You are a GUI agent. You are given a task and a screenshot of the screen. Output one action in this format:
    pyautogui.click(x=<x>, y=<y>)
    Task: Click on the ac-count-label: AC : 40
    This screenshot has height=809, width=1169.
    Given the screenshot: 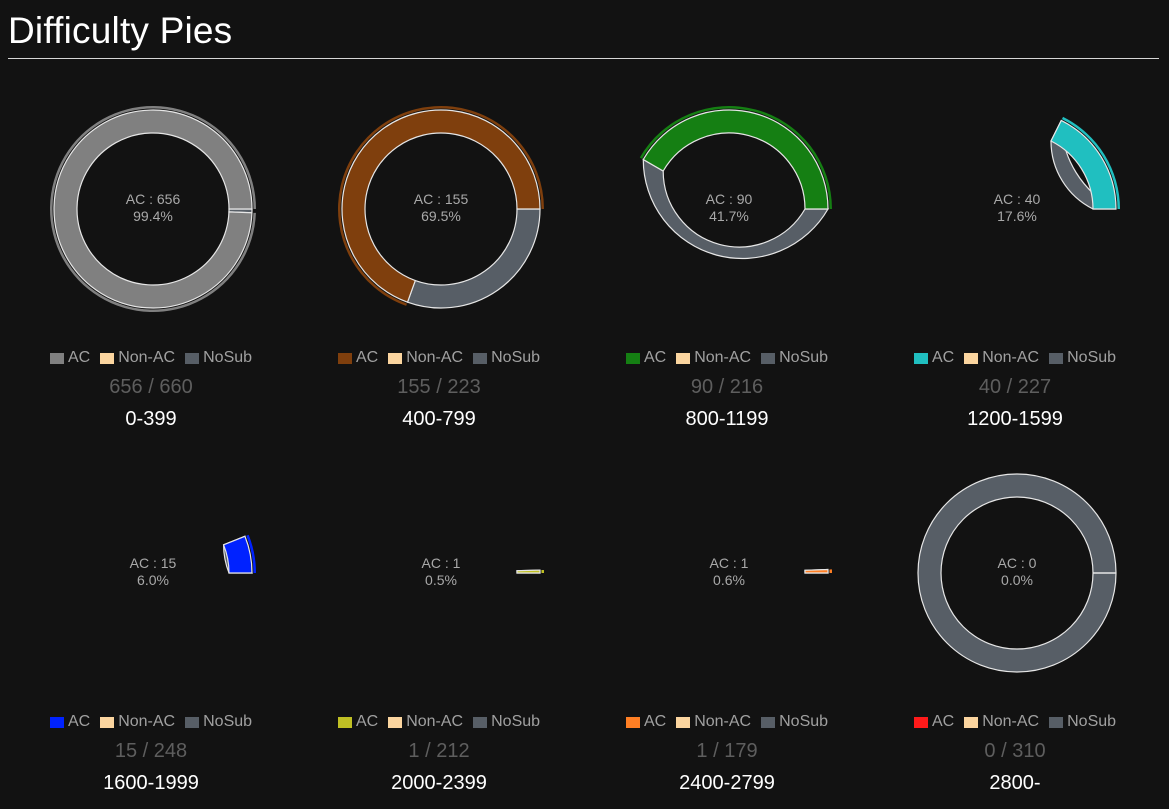 What is the action you would take?
    pyautogui.click(x=1017, y=199)
    